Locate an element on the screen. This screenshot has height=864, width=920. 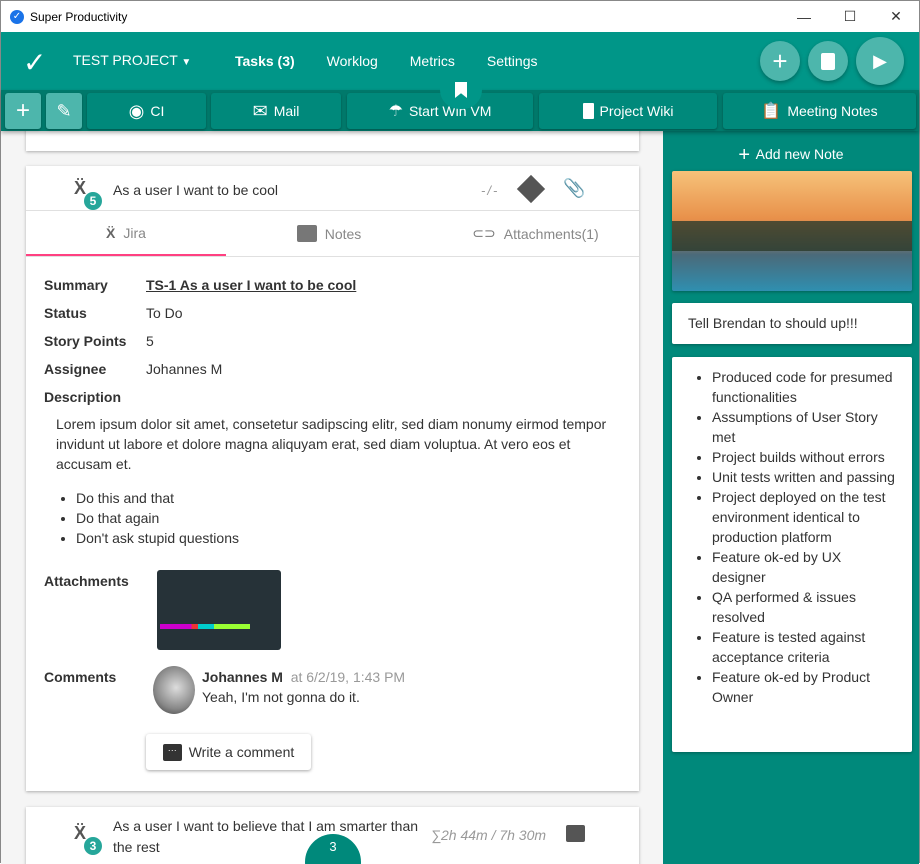
time-spent: ∑2h 44m / 7h 30m is located at coordinates (488, 835).